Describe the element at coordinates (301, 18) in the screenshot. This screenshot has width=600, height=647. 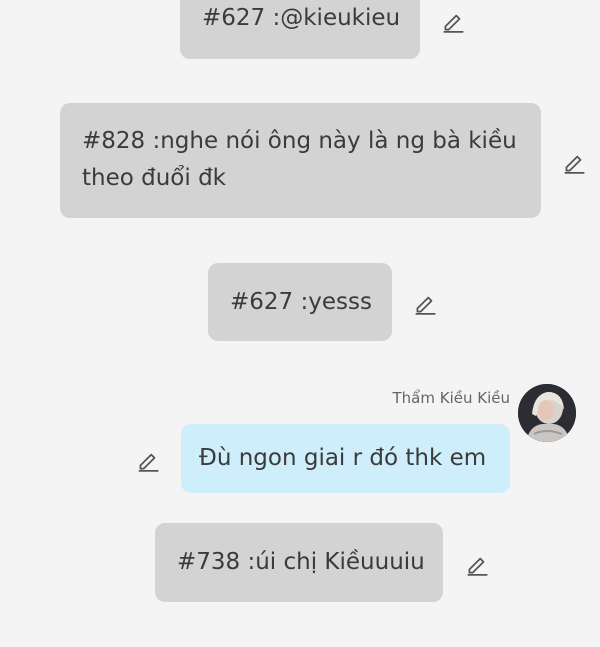
I see `message-text: #627 :@kieukieu` at that location.